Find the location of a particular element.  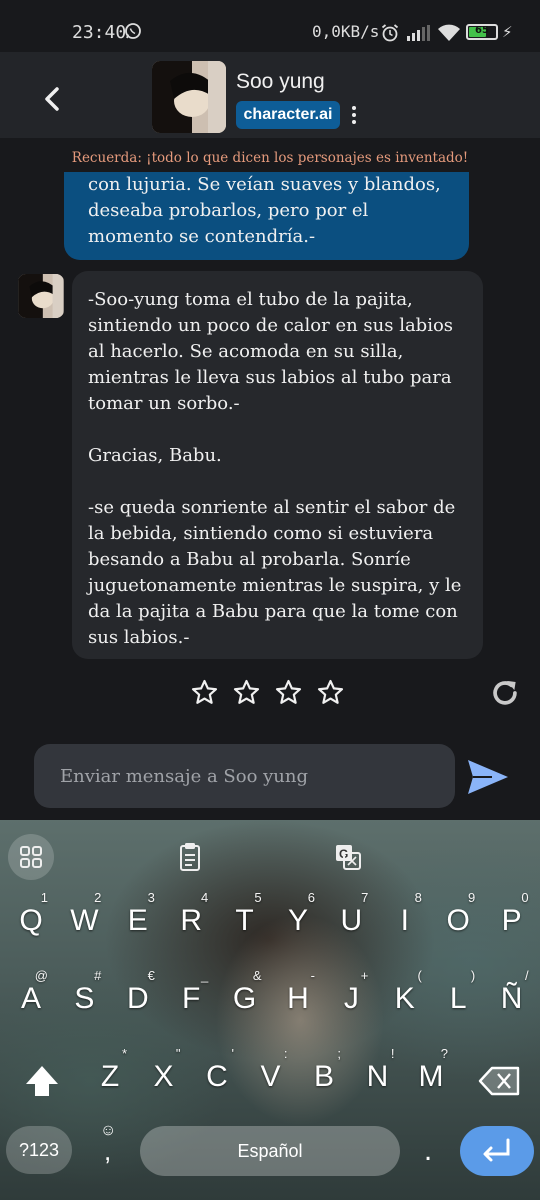

key-label: O is located at coordinates (458, 920).